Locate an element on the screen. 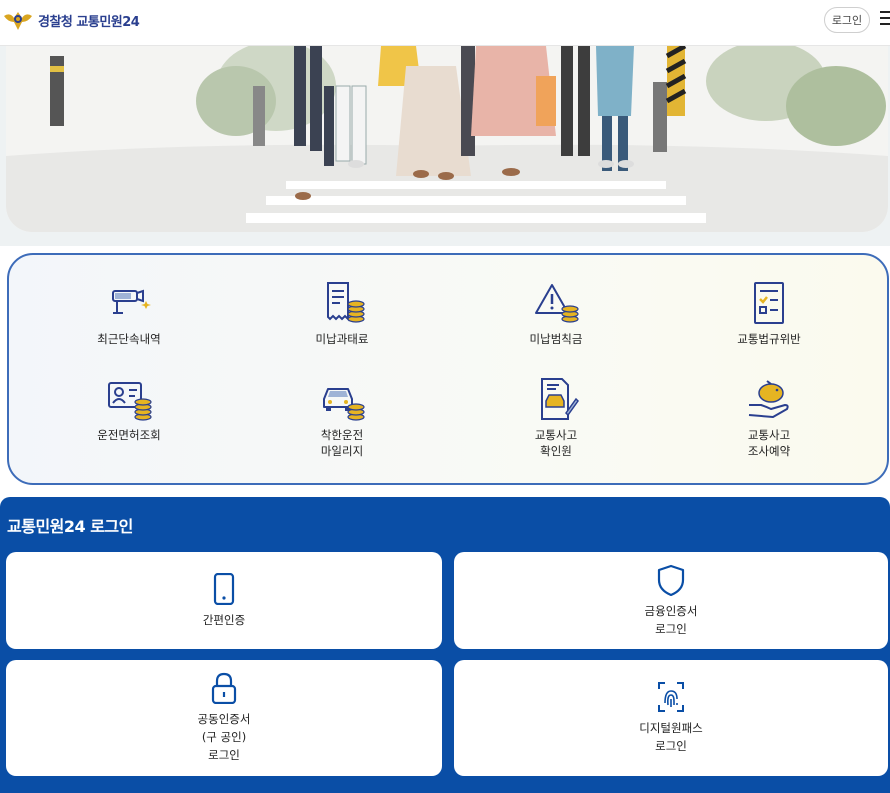 The width and height of the screenshot is (890, 793). service-item-unpaid-fine: 미납과태료 is located at coordinates (342, 313).